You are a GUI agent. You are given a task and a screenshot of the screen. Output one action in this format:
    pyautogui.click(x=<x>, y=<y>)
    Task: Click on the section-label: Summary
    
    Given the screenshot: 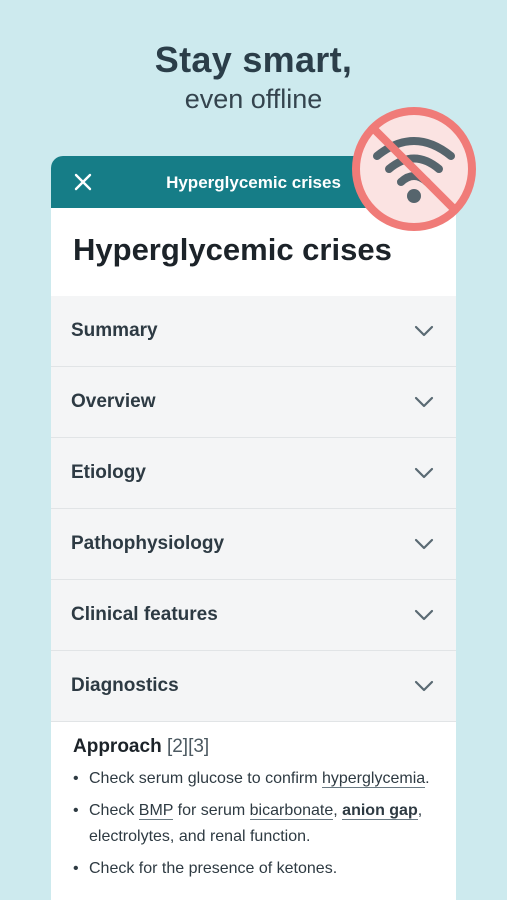 What is the action you would take?
    pyautogui.click(x=114, y=330)
    